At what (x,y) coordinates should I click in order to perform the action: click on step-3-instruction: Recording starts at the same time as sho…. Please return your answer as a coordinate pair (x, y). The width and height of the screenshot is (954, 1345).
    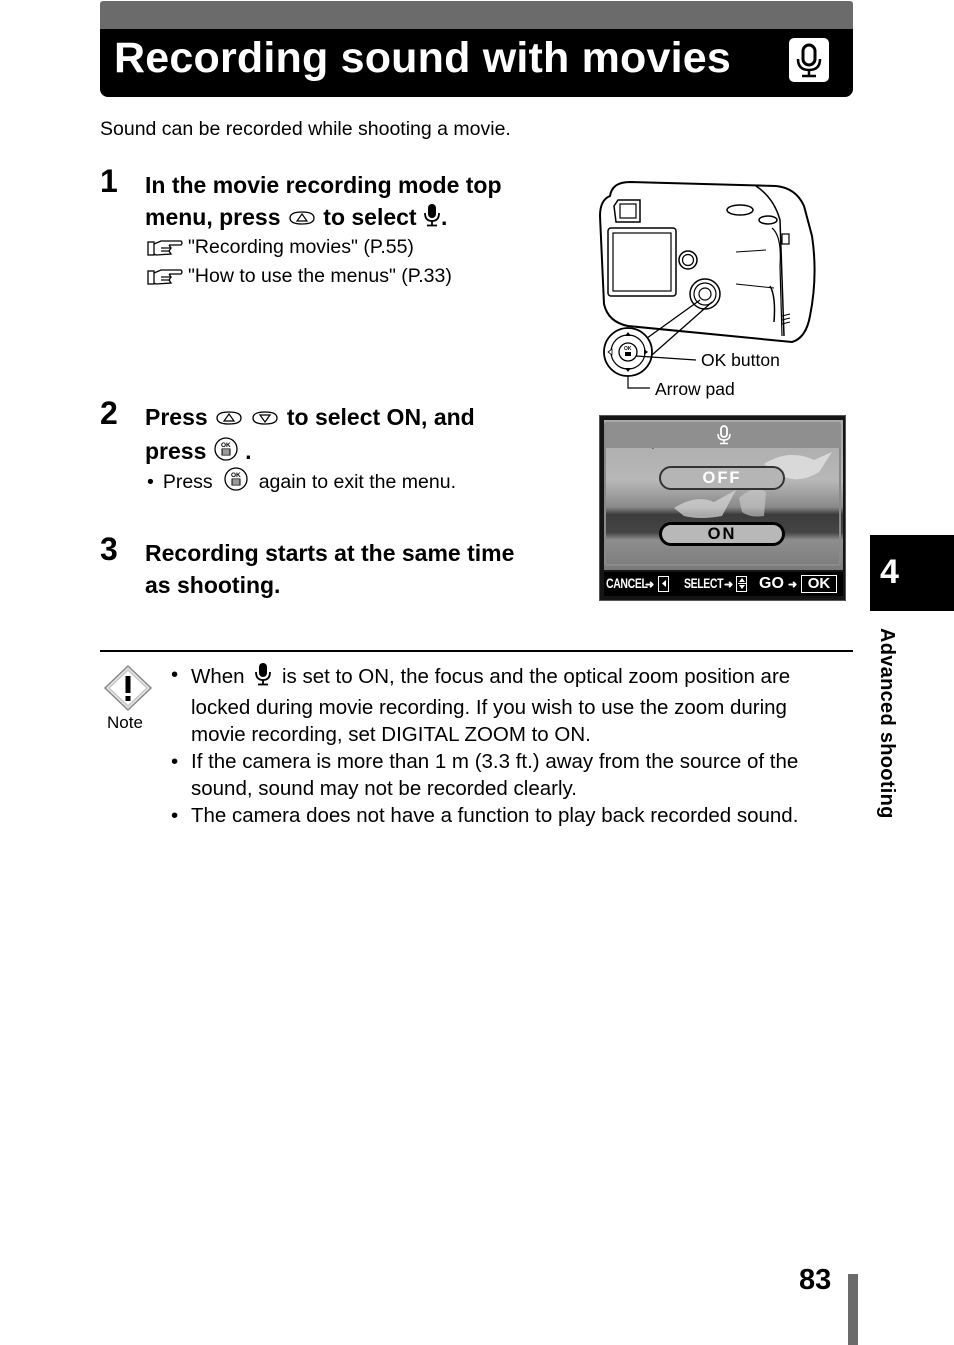
    Looking at the image, I should click on (329, 569).